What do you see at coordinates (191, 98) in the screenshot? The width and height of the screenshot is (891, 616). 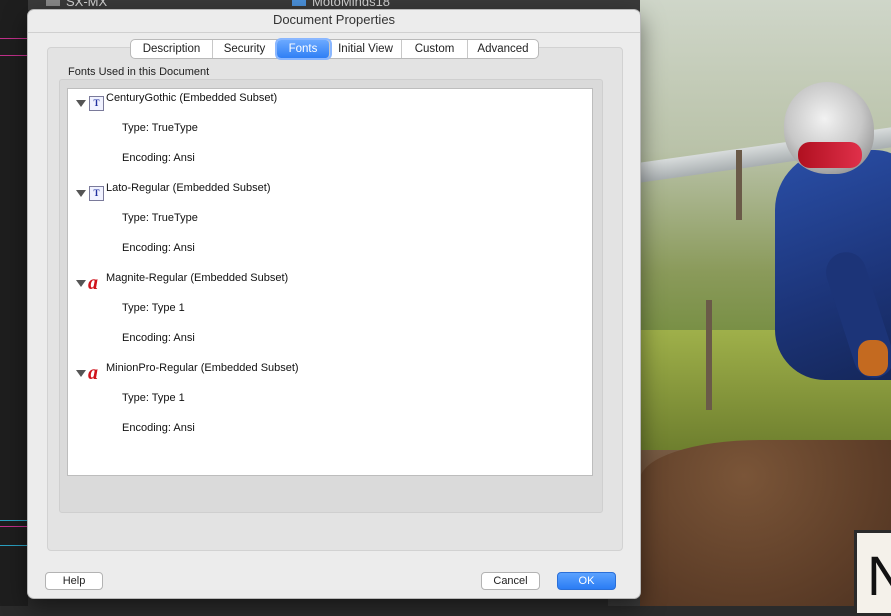 I see `font-name: CenturyGothic (Embedded Subset)` at bounding box center [191, 98].